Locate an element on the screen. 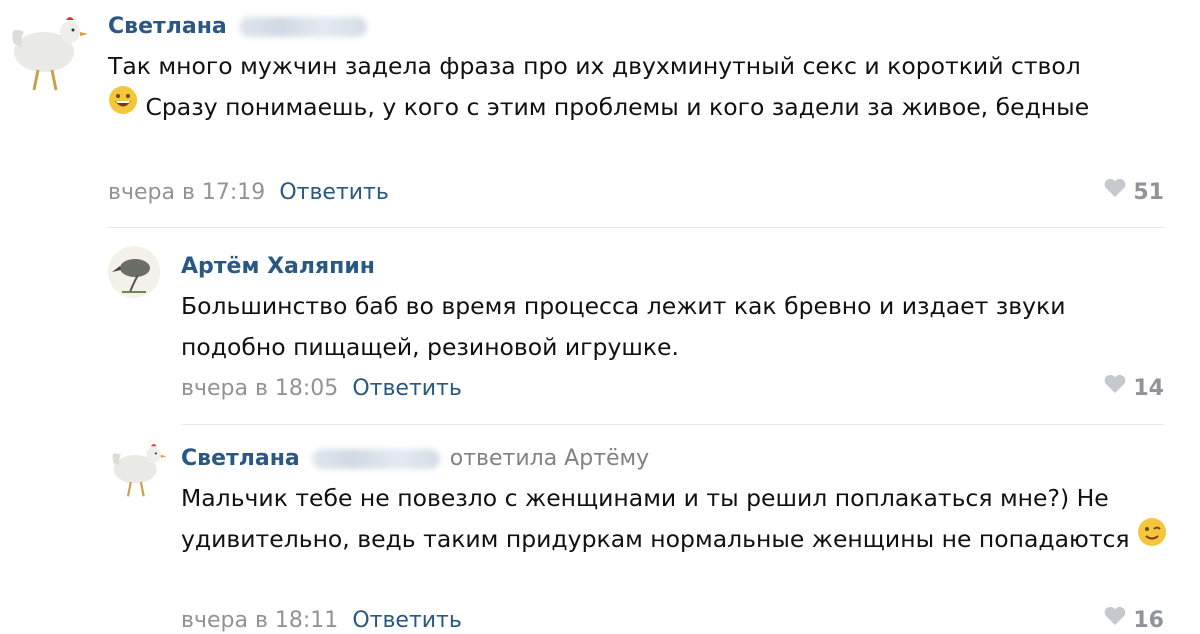  like-button: 51 is located at coordinates (1133, 192).